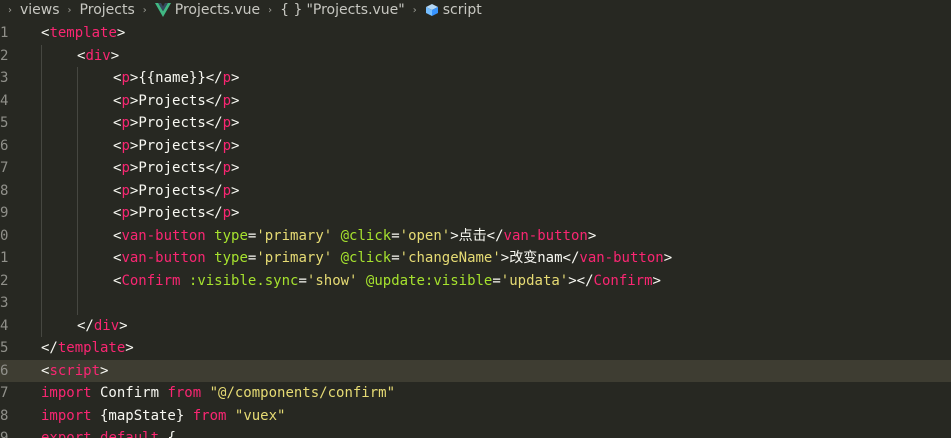 The height and width of the screenshot is (438, 951). What do you see at coordinates (536, 258) in the screenshot?
I see `code-token: 改变nam` at bounding box center [536, 258].